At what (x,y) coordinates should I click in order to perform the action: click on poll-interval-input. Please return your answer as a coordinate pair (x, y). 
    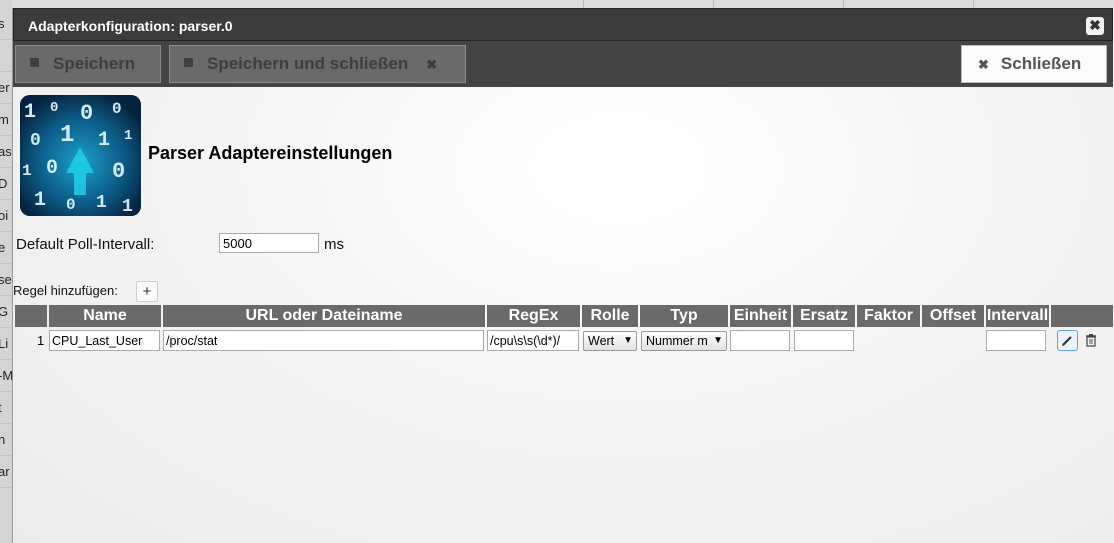
    Looking at the image, I should click on (269, 243).